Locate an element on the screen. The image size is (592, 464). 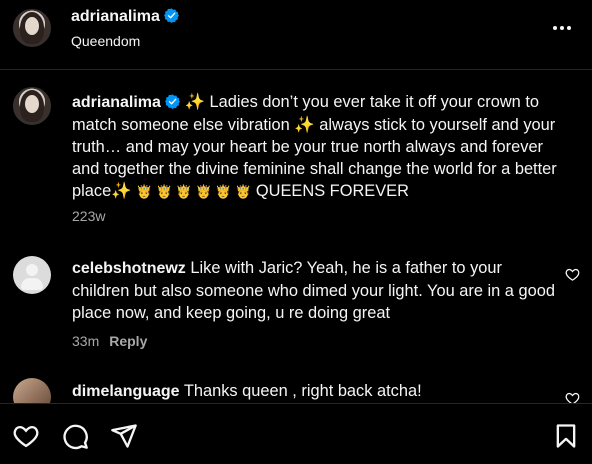
comment-meta: 33m Reply is located at coordinates (109, 341).